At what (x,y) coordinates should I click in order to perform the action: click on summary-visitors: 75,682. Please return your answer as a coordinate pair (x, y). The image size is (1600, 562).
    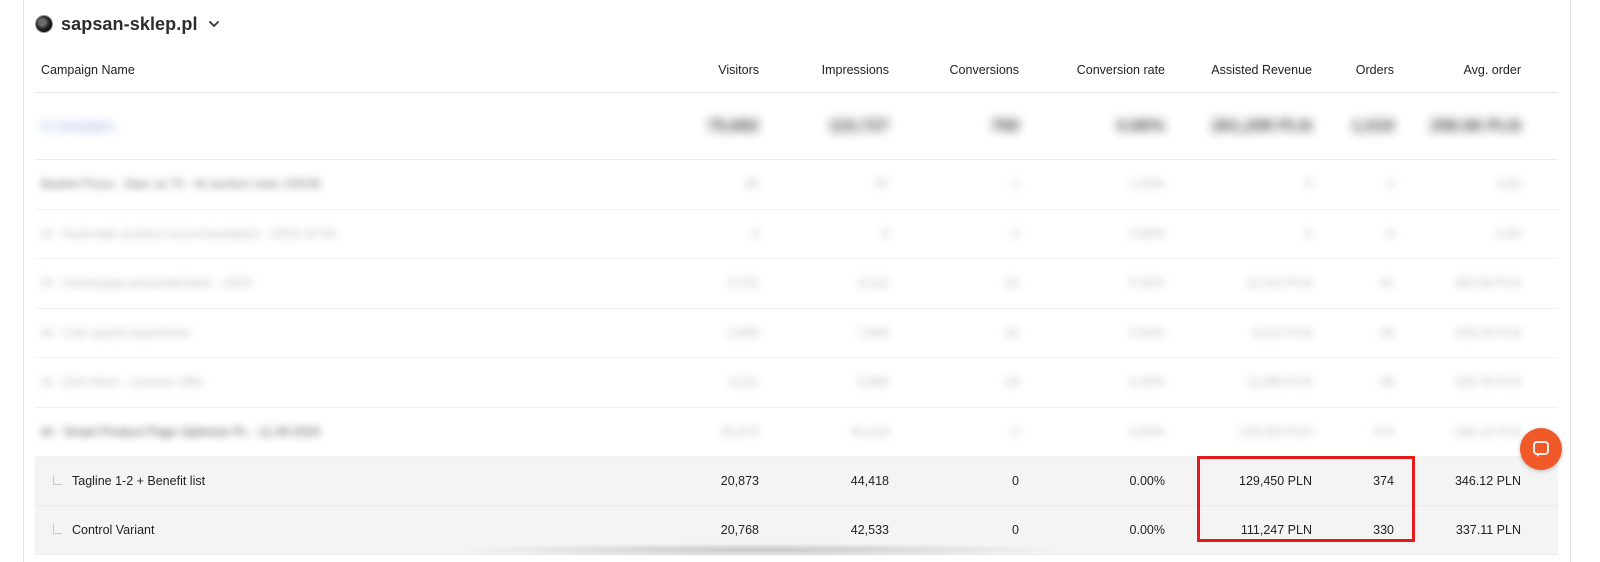
    Looking at the image, I should click on (733, 125).